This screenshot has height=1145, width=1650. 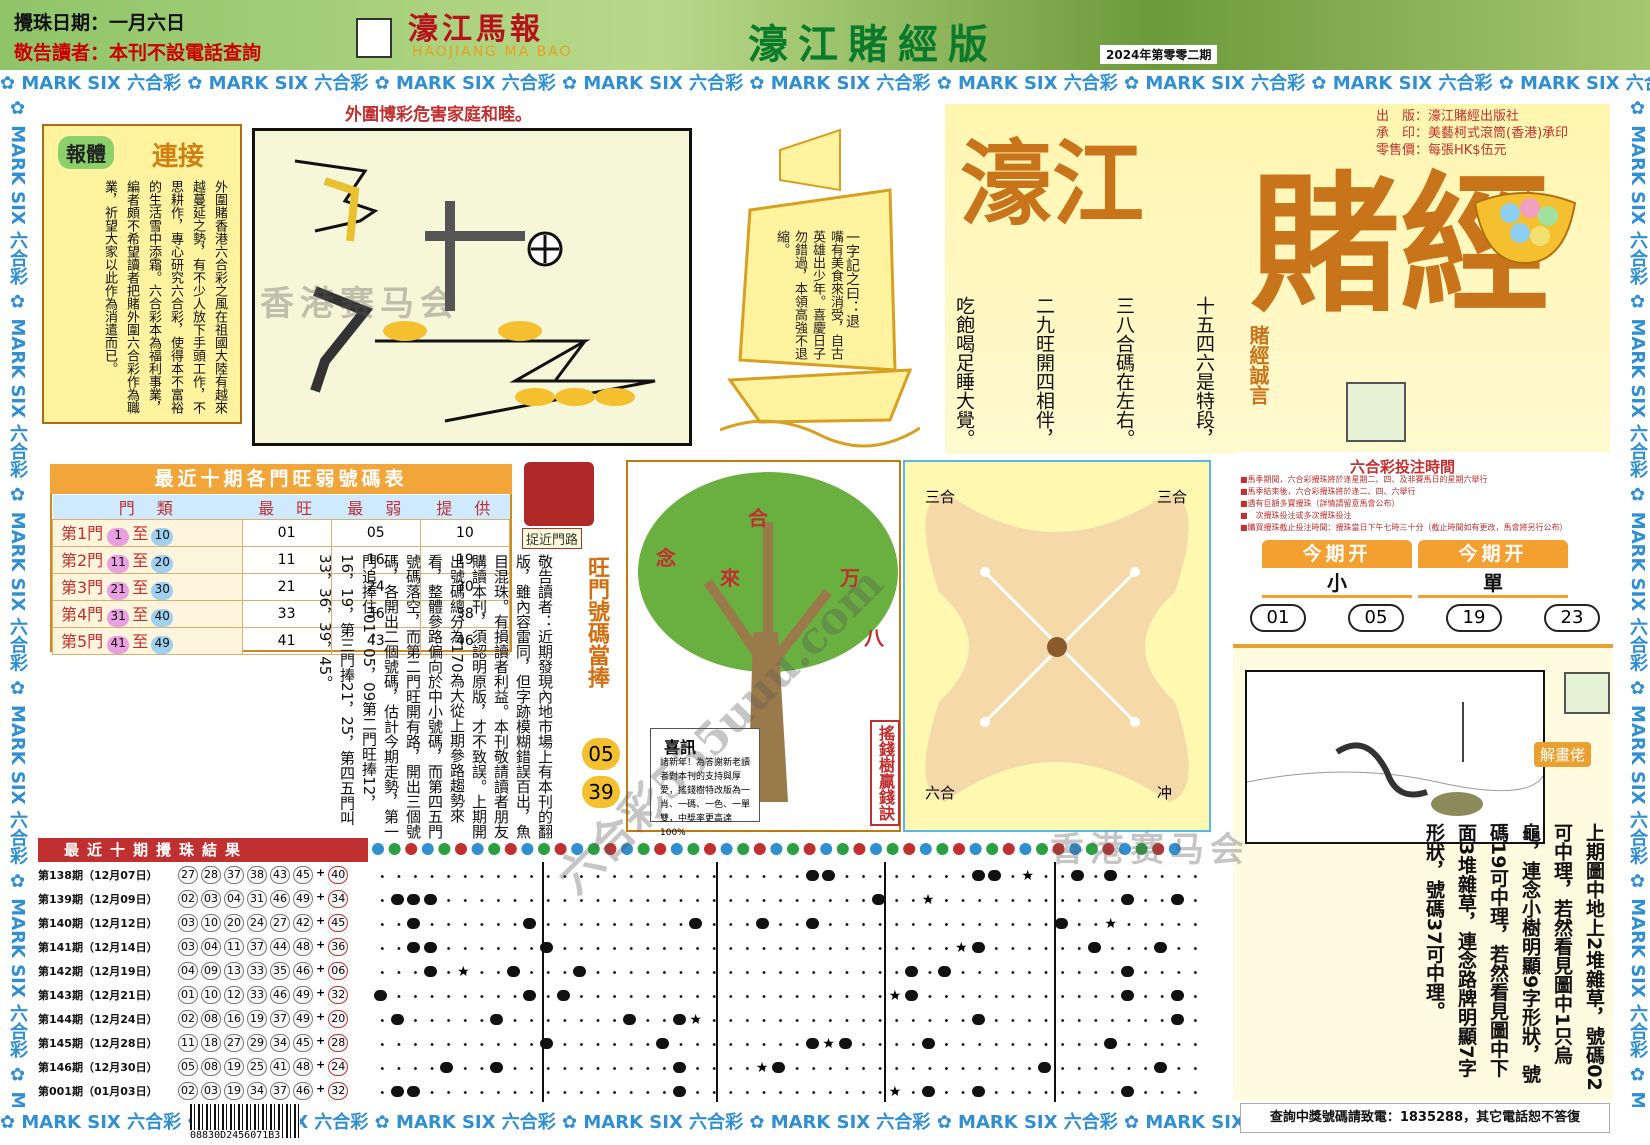 What do you see at coordinates (203, 850) in the screenshot?
I see `results-title: 最近十期攪珠結果` at bounding box center [203, 850].